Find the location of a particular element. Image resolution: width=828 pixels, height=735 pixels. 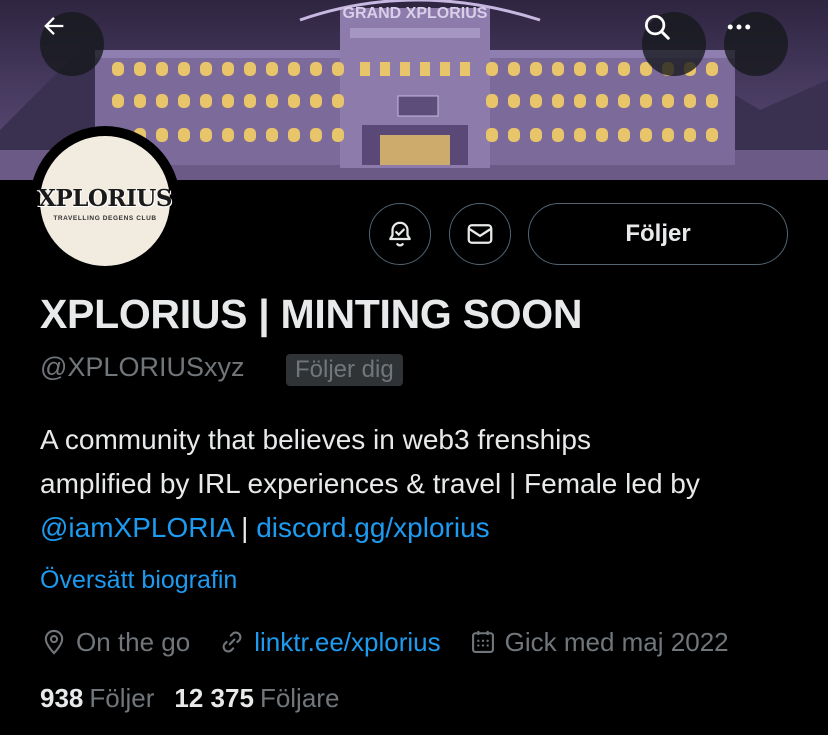

avatar: XPLORIUS TRAVELLING DEGENS CLUB is located at coordinates (105, 201).